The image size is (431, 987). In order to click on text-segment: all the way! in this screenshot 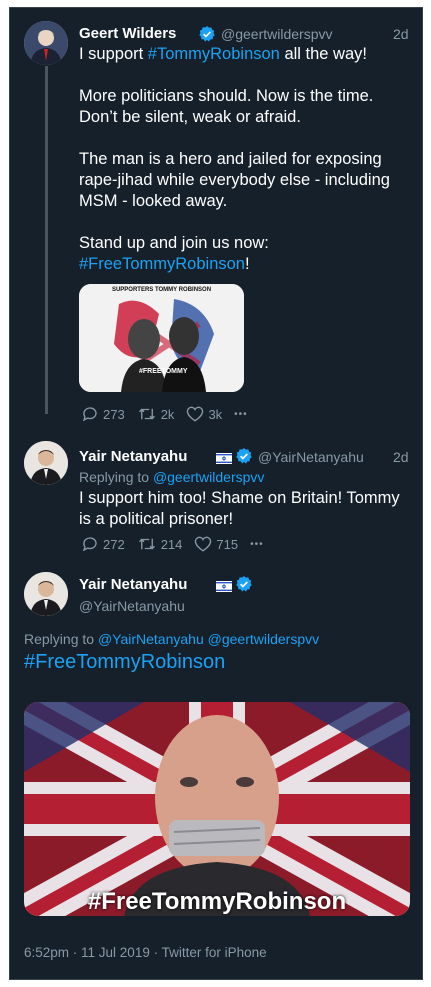, I will do `click(323, 54)`.